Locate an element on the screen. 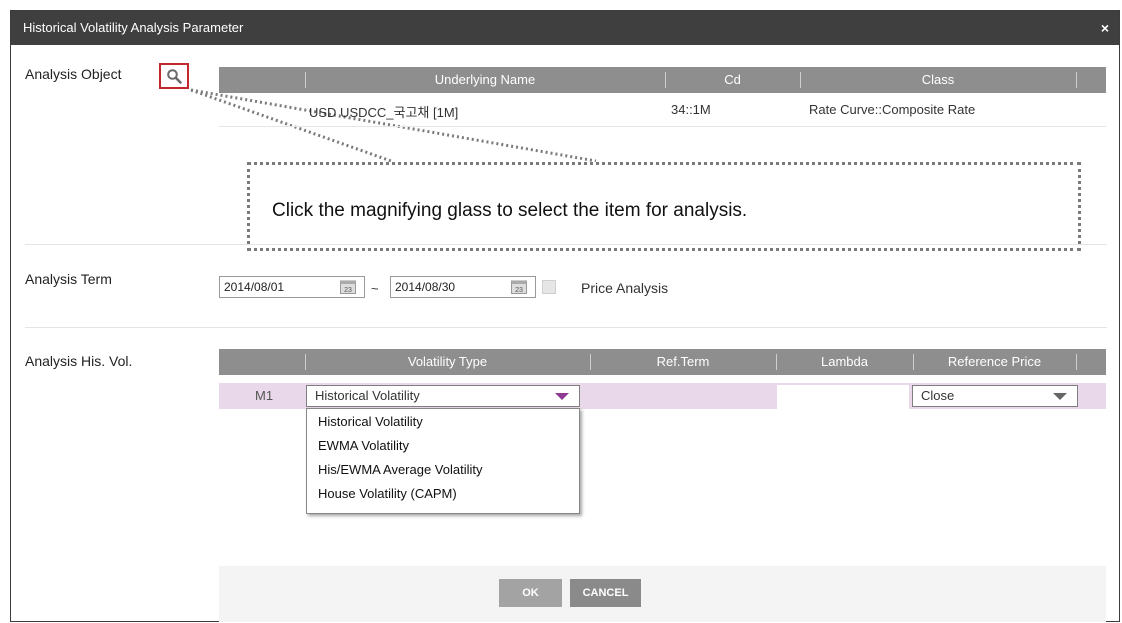 This screenshot has height=623, width=1122. dropdown-option: House Volatility (CAPM) is located at coordinates (387, 493).